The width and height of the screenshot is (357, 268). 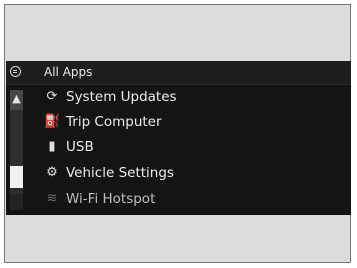 What do you see at coordinates (111, 199) in the screenshot?
I see `list-item-label: Wi-Fi Hotspot` at bounding box center [111, 199].